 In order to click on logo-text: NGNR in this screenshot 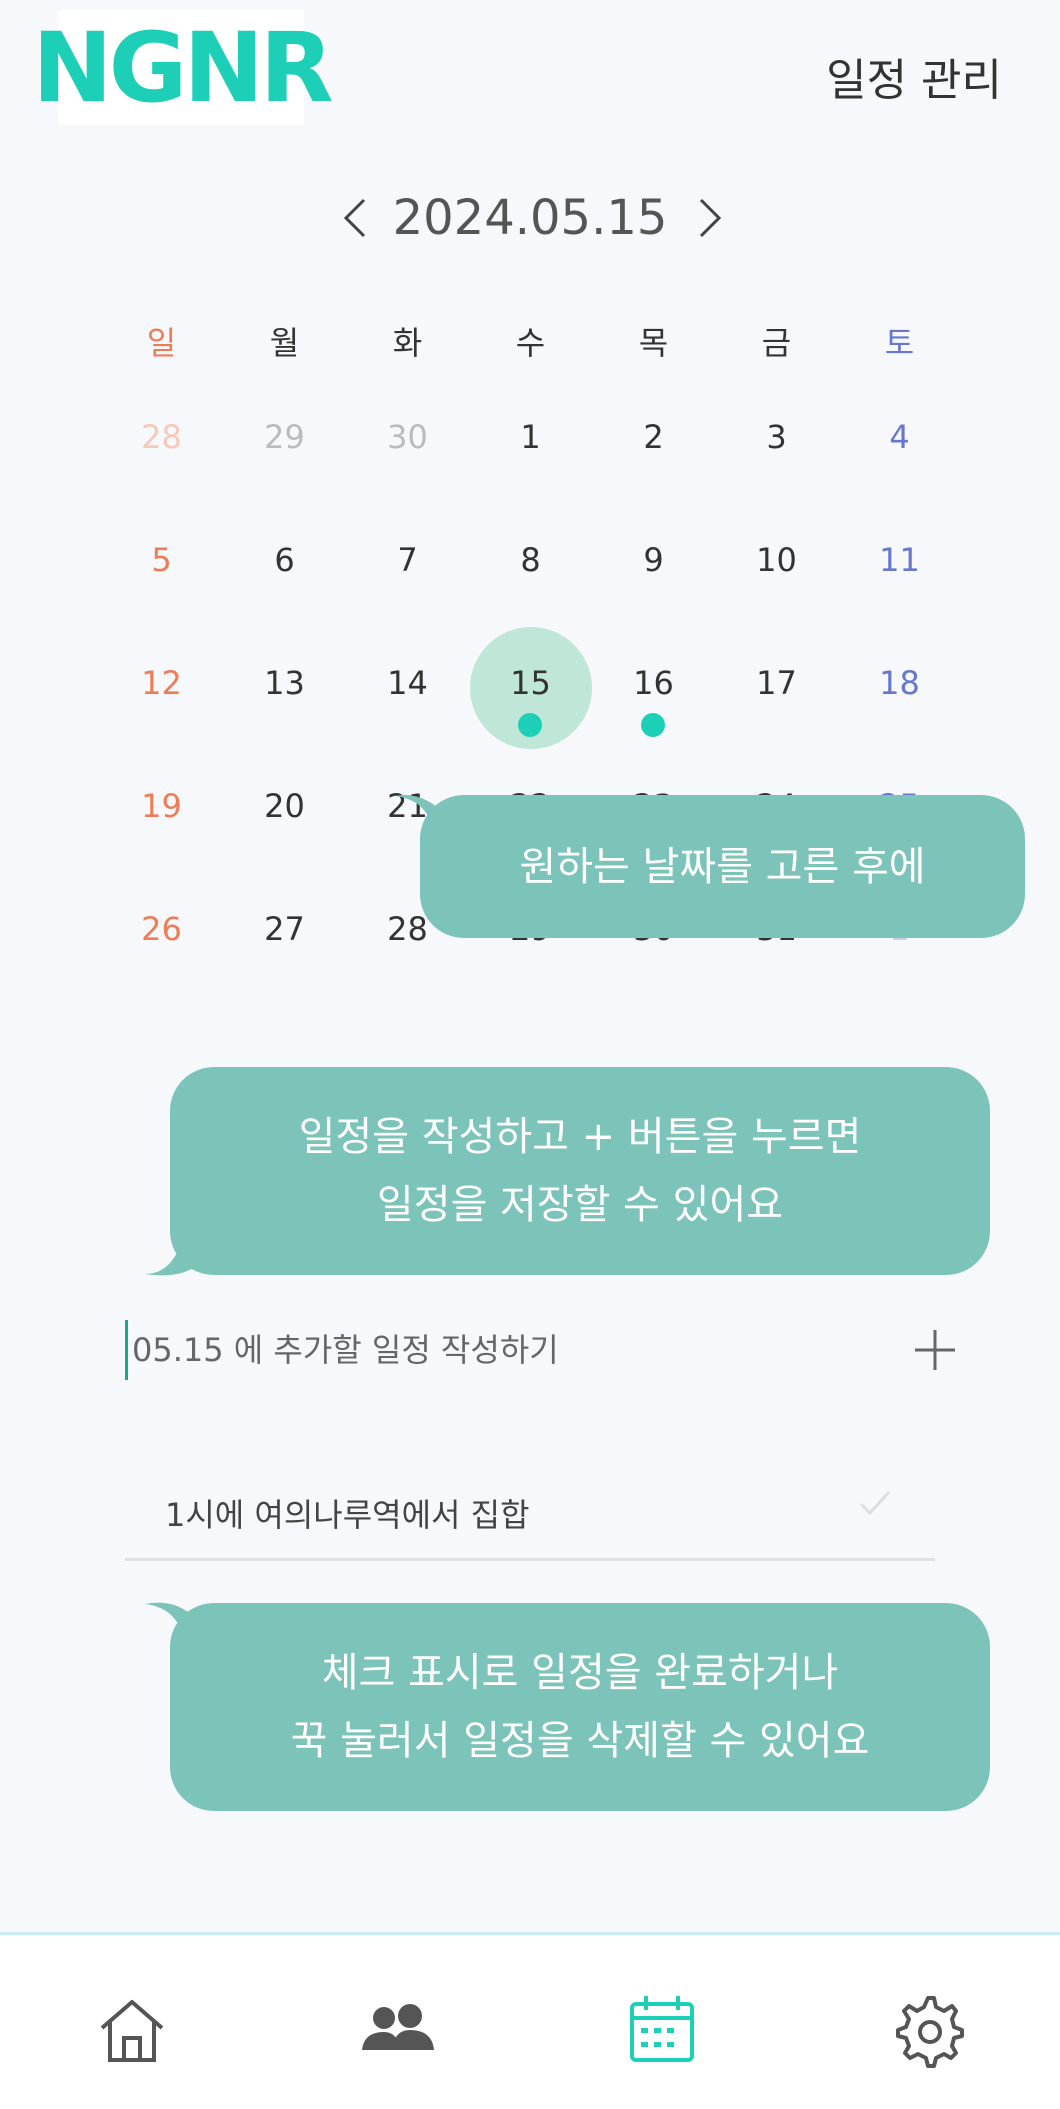, I will do `click(182, 67)`.